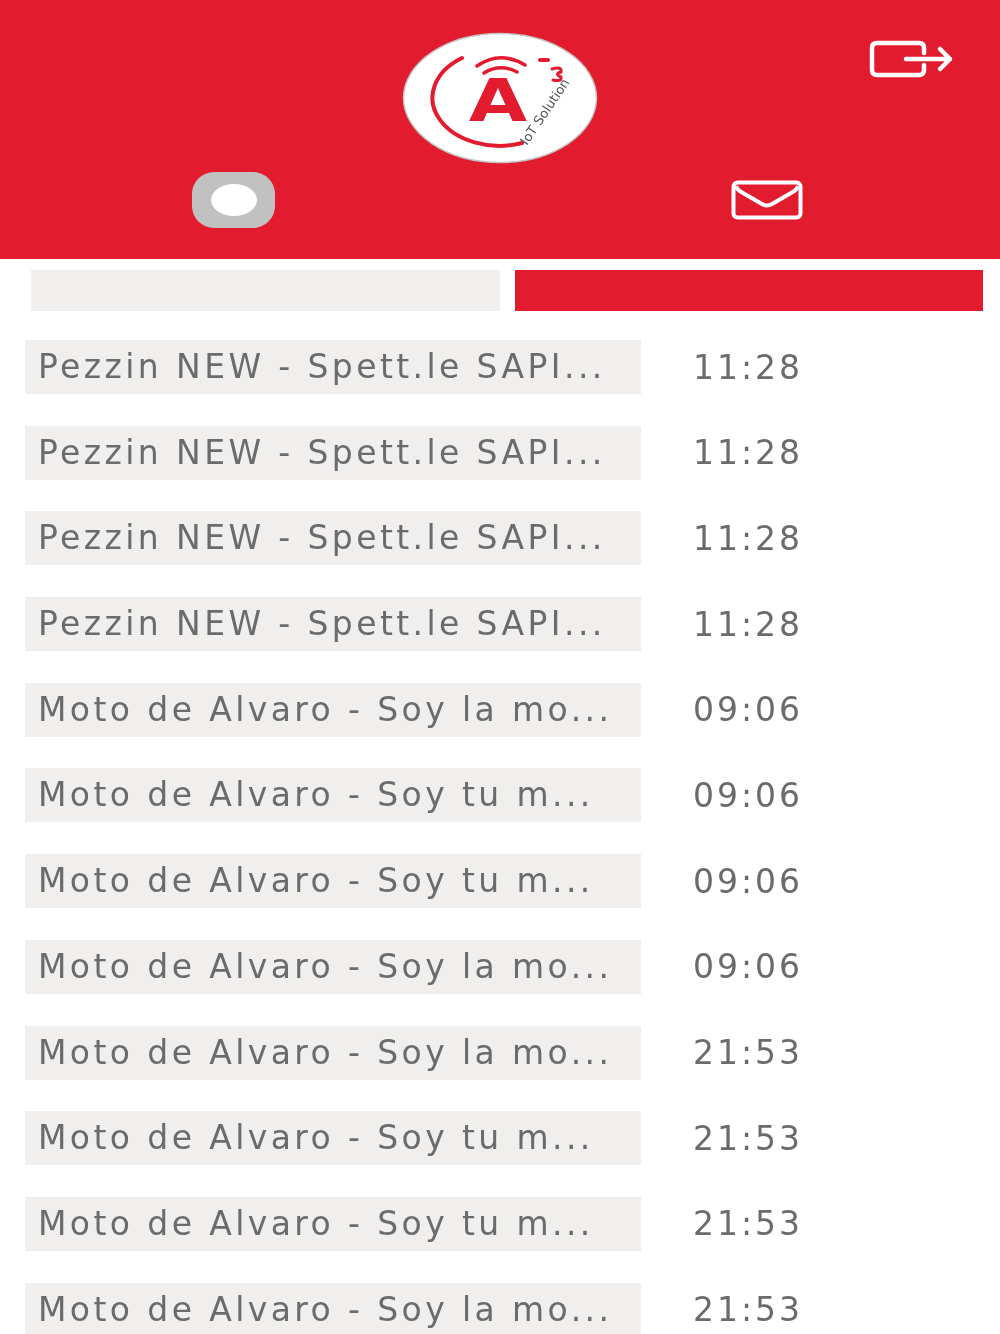 The width and height of the screenshot is (1000, 1334). What do you see at coordinates (767, 200) in the screenshot?
I see `mail-icon` at bounding box center [767, 200].